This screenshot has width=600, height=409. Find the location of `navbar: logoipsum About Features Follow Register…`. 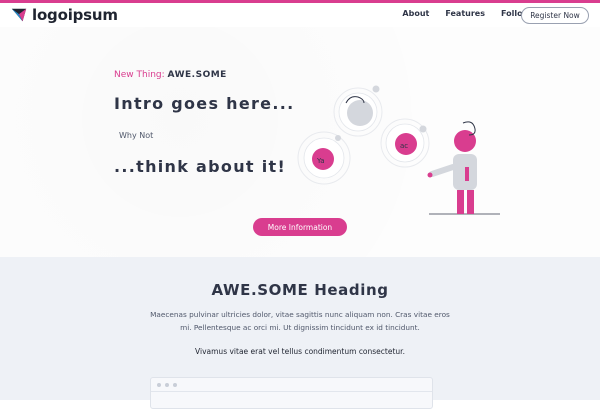

navbar: logoipsum About Features Follow Register… is located at coordinates (300, 15).